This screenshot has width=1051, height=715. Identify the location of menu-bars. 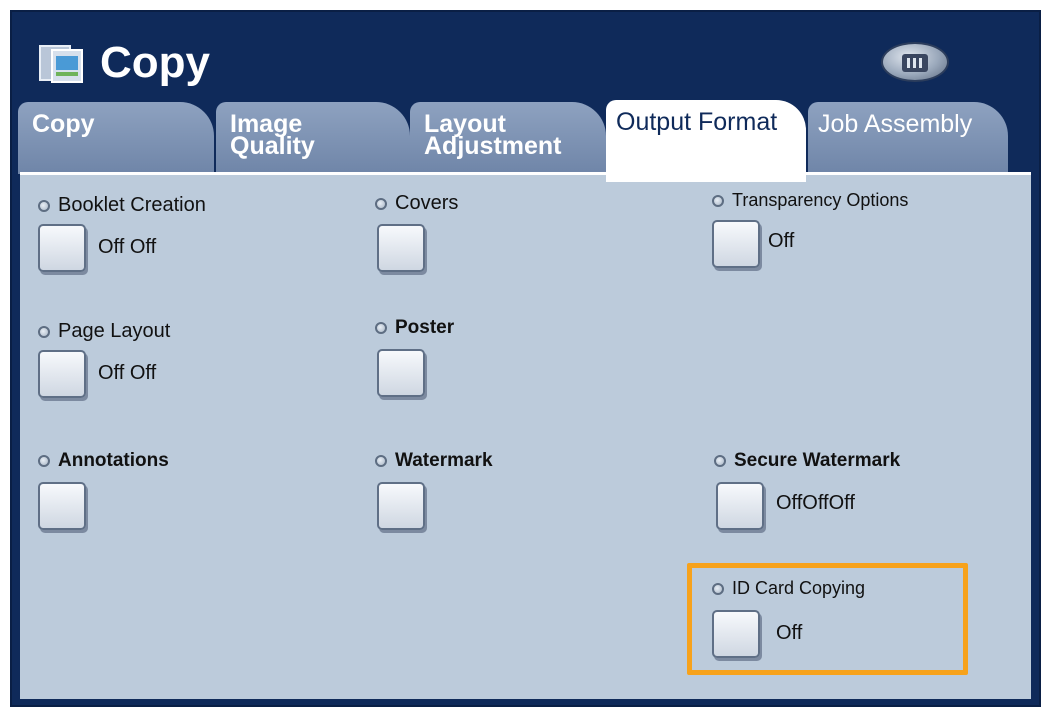
(915, 63).